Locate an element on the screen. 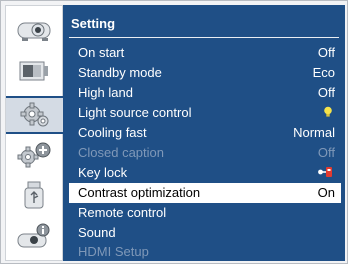 This screenshot has height=264, width=348. title-divider is located at coordinates (204, 37).